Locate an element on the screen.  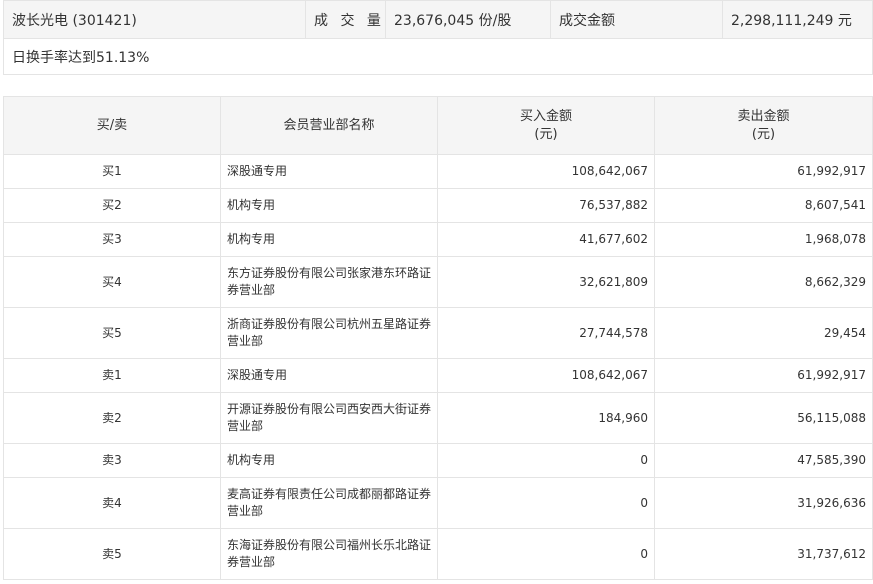
header-sell-amount: 卖出金额 (元) is located at coordinates (763, 125).